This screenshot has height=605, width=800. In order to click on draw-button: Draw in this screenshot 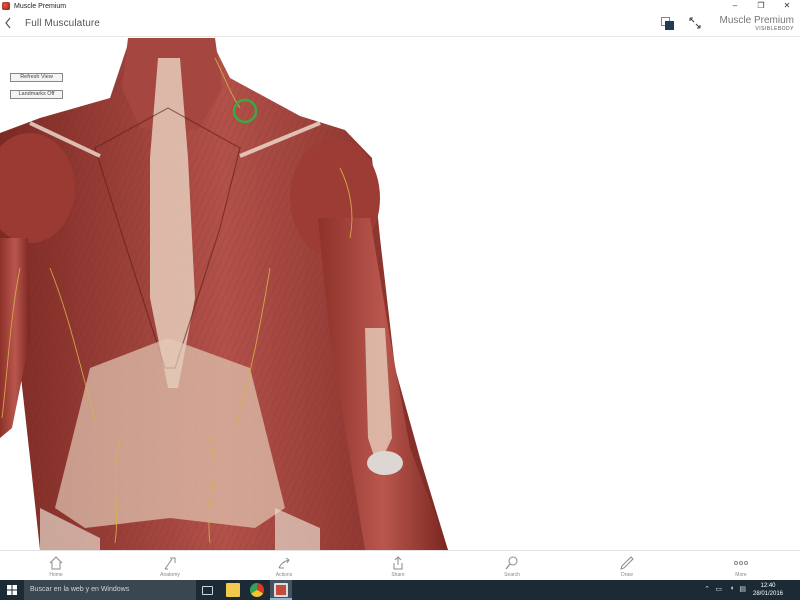, I will do `click(627, 566)`.